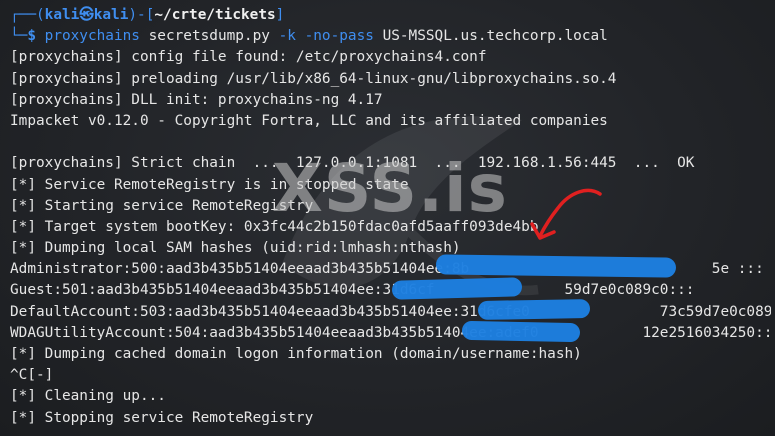  Describe the element at coordinates (457, 288) in the screenshot. I see `redaction-overlay-guest` at that location.